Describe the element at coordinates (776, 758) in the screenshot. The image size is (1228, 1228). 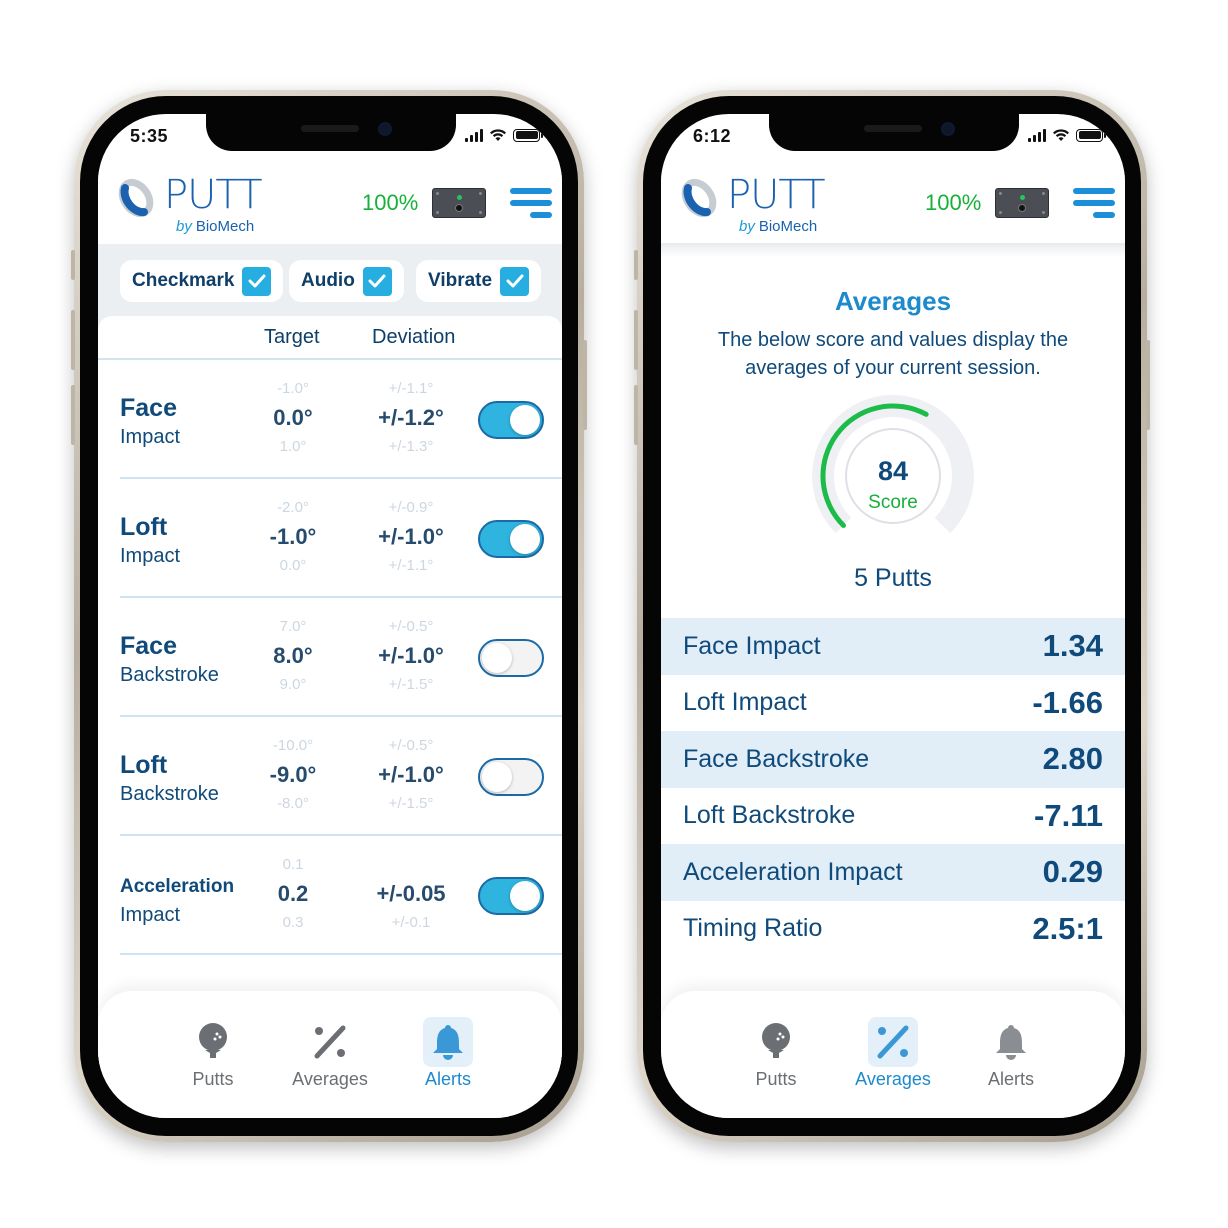
I see `average-label: Face Backstroke` at that location.